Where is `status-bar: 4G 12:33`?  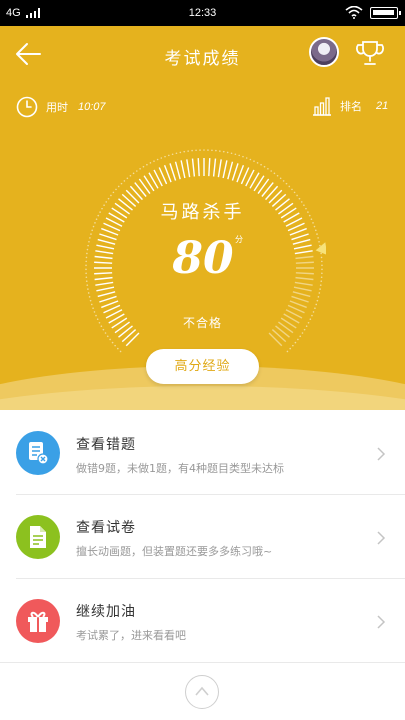
status-bar: 4G 12:33 is located at coordinates (202, 13).